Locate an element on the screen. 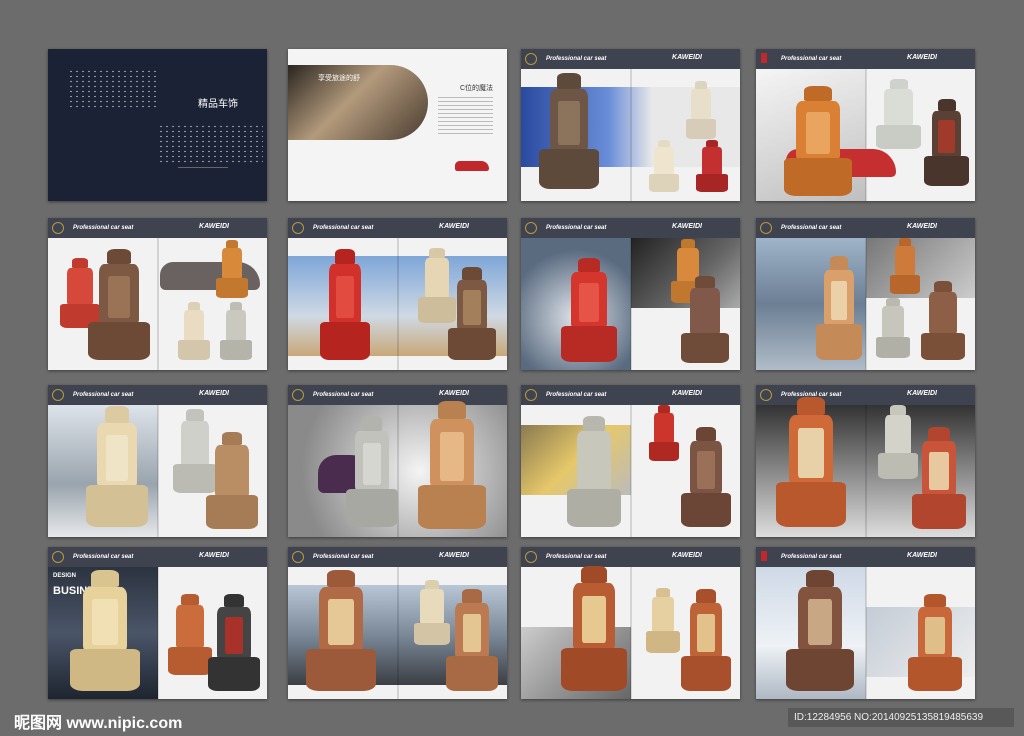 Image resolution: width=1024 pixels, height=736 pixels. catalog-spread-10: Professional car seat KAWEIDI is located at coordinates (865, 461).